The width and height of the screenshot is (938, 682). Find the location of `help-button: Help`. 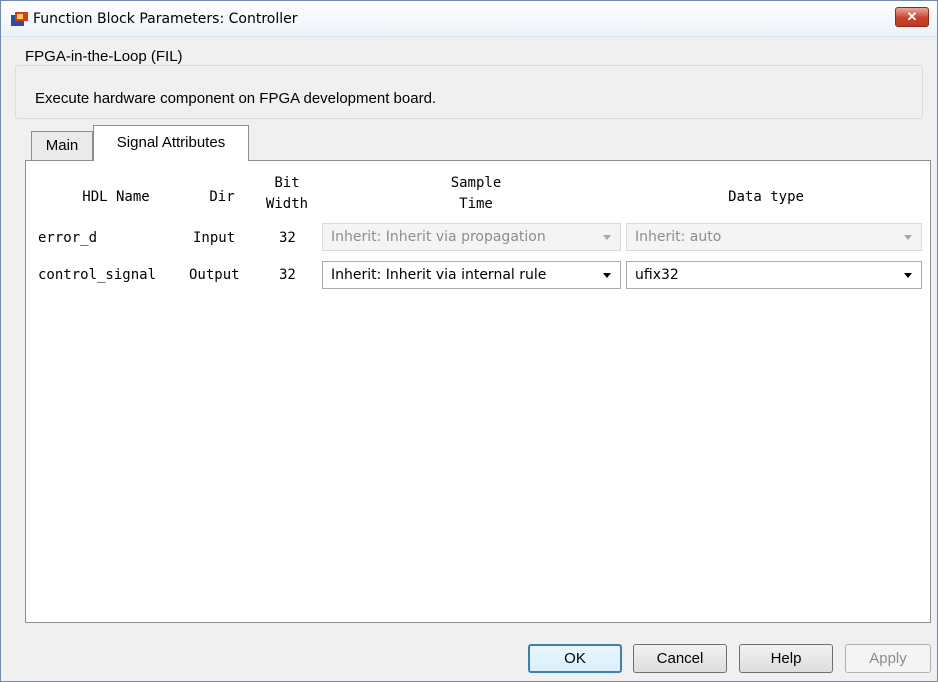

help-button: Help is located at coordinates (786, 658).